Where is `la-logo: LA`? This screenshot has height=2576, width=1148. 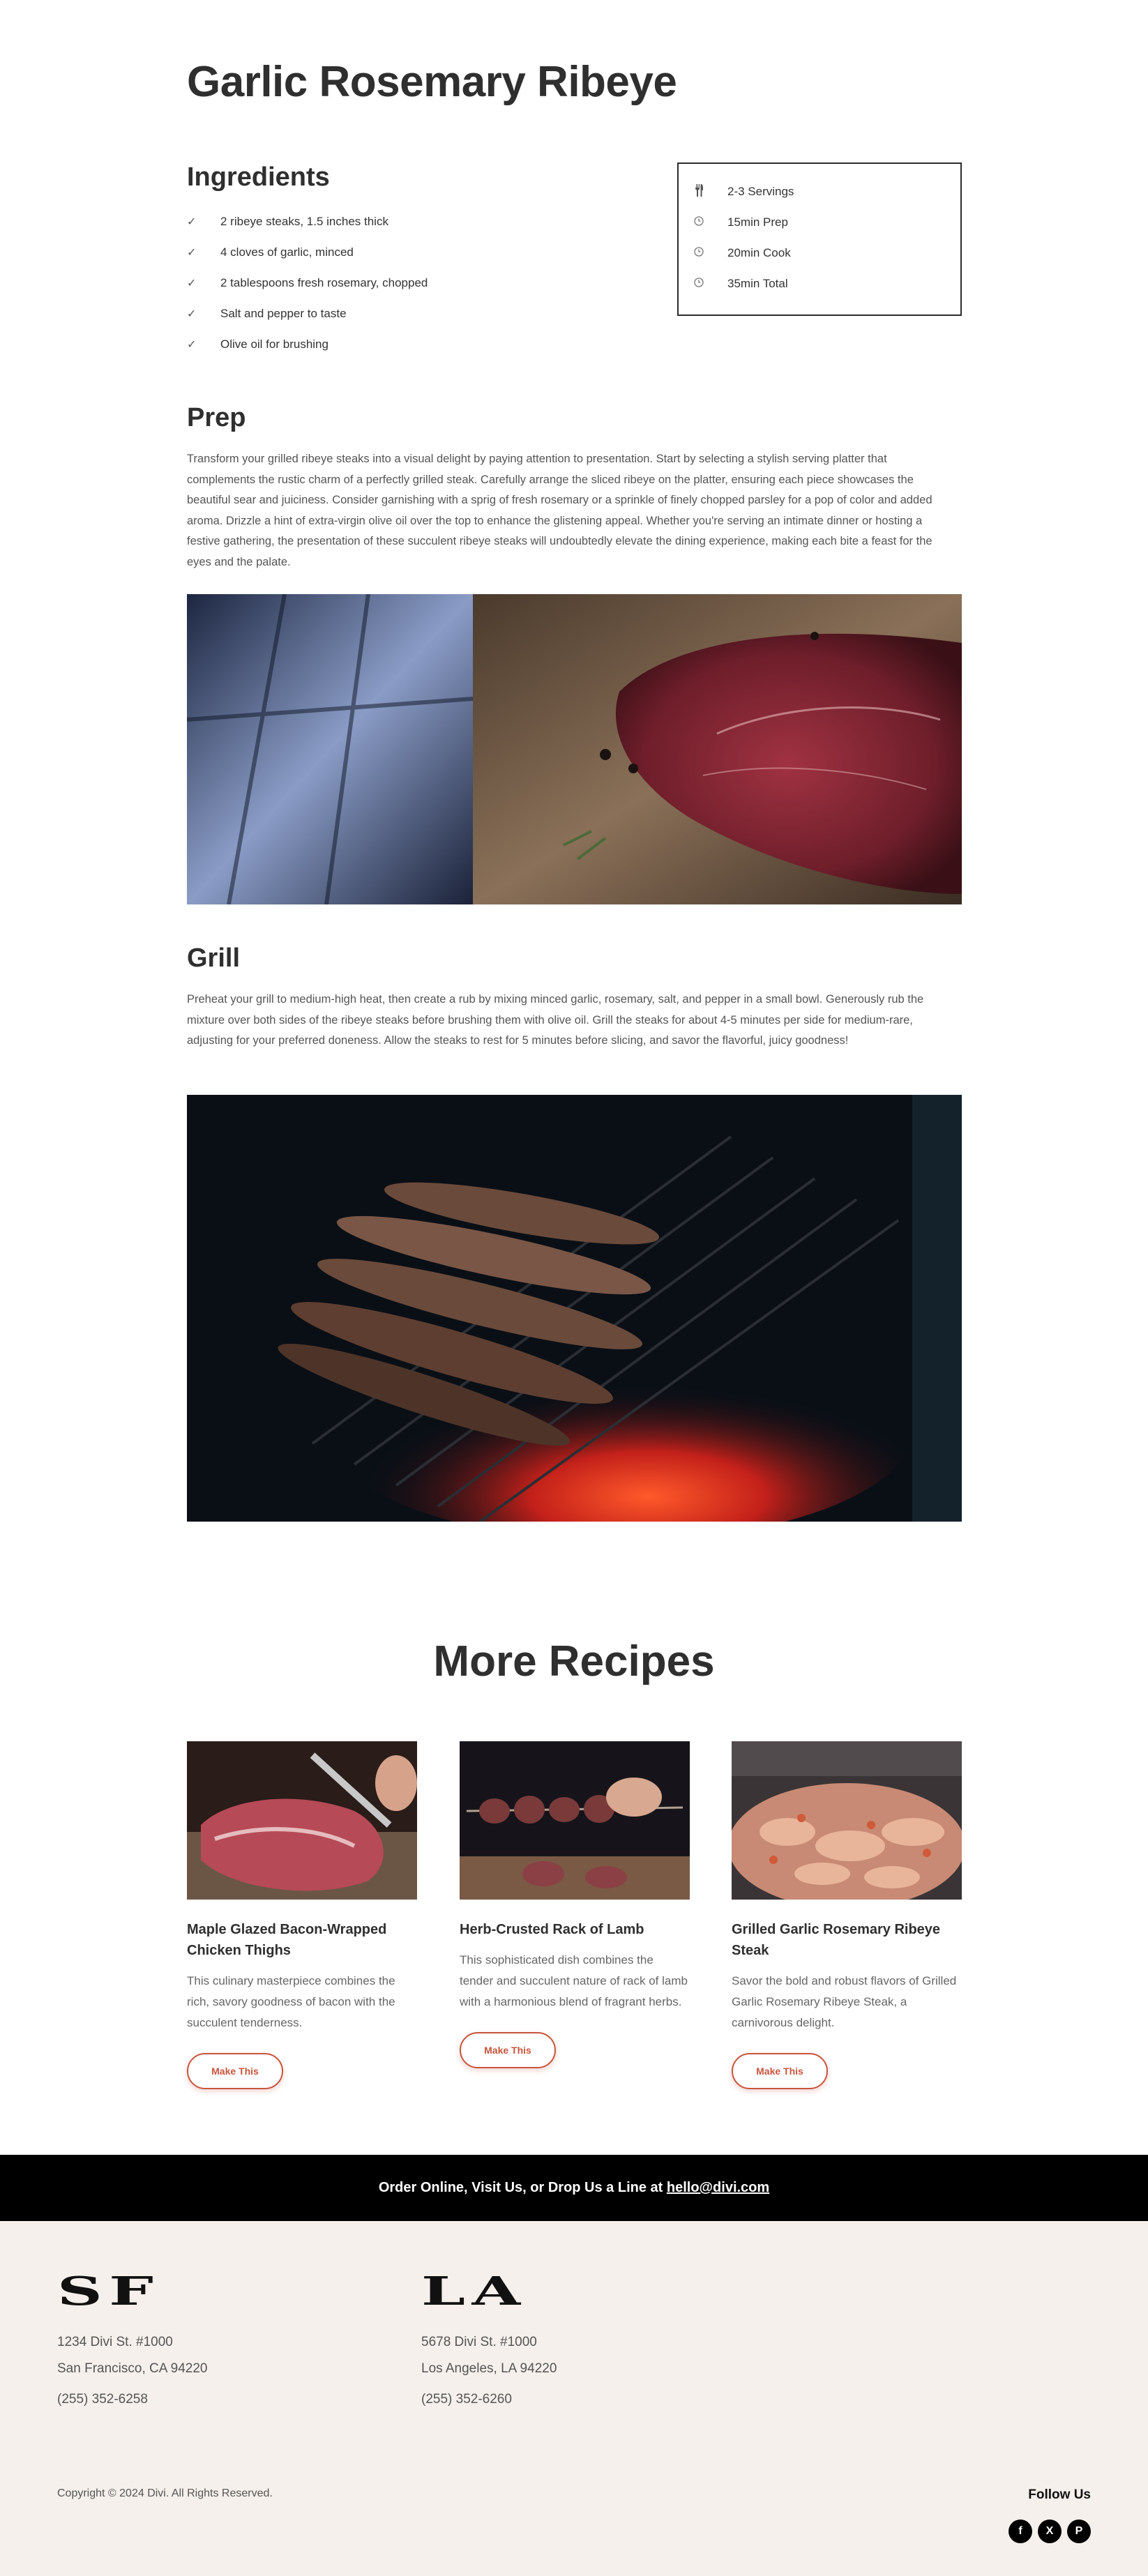
la-logo: LA is located at coordinates (474, 2291).